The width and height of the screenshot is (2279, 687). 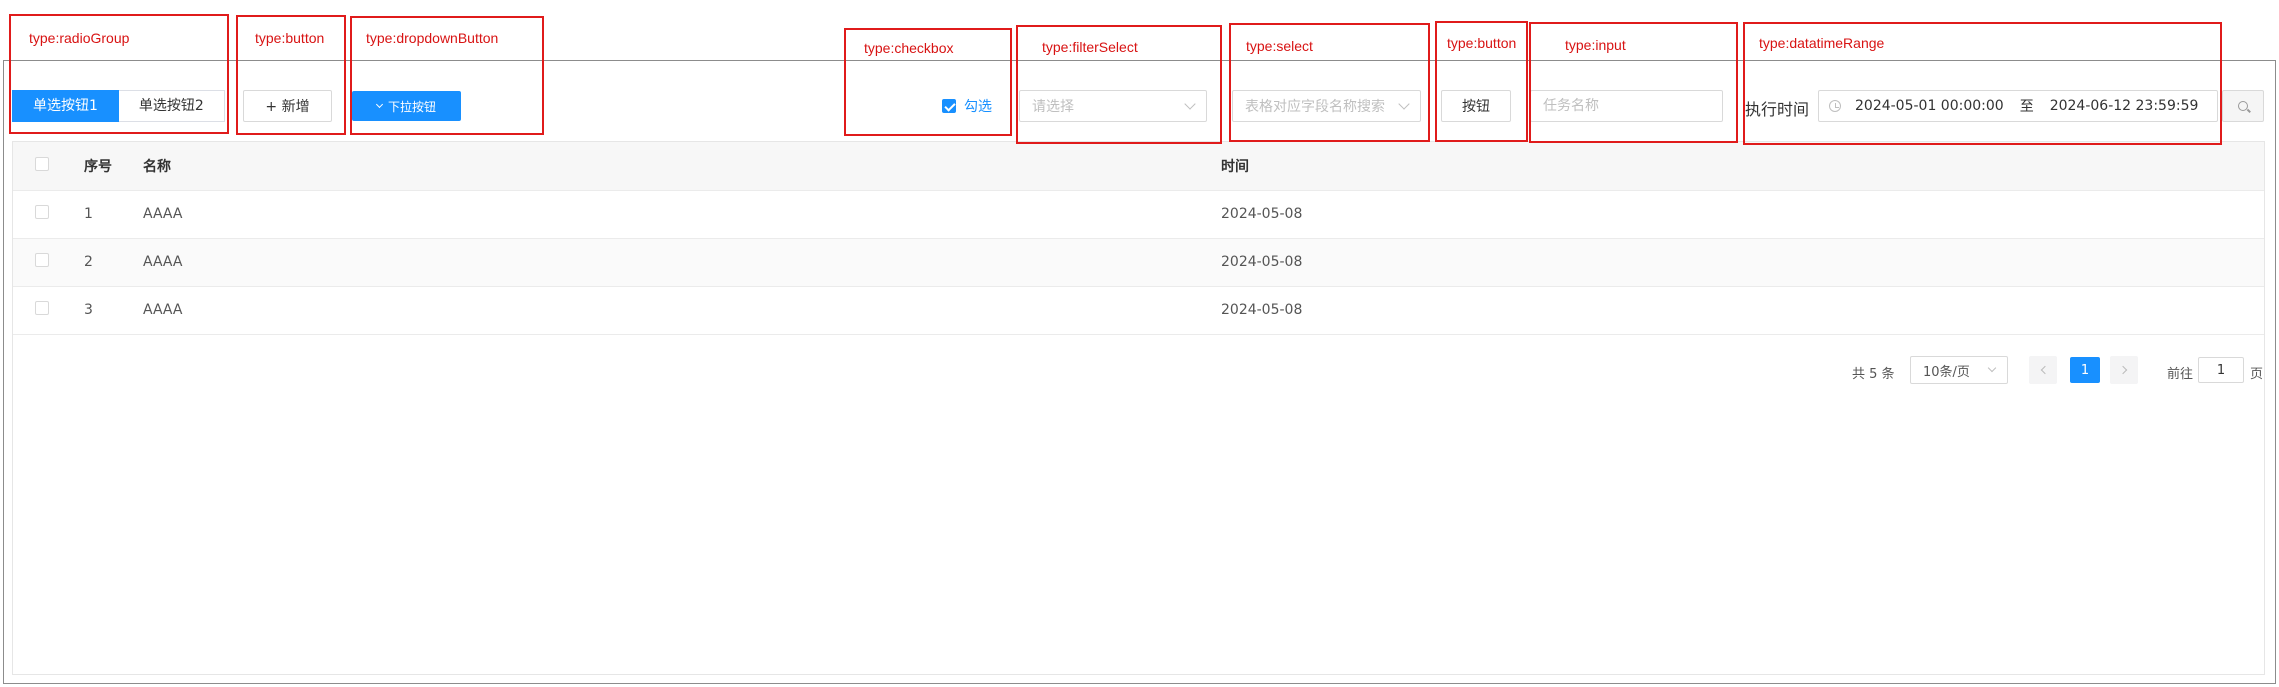 I want to click on annotation-label-dropdown-button: type:dropdownButton, so click(x=432, y=38).